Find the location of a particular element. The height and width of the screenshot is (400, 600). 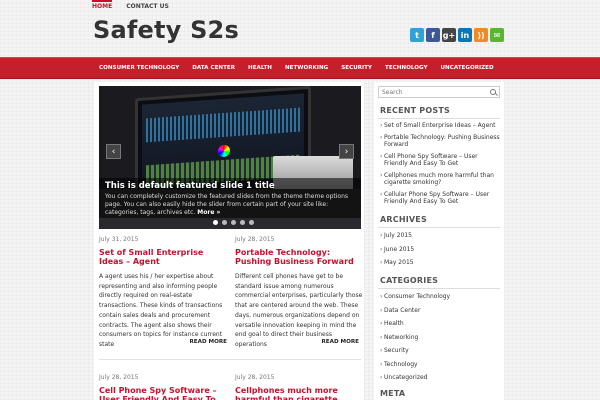

category-link: Networking is located at coordinates (441, 338).